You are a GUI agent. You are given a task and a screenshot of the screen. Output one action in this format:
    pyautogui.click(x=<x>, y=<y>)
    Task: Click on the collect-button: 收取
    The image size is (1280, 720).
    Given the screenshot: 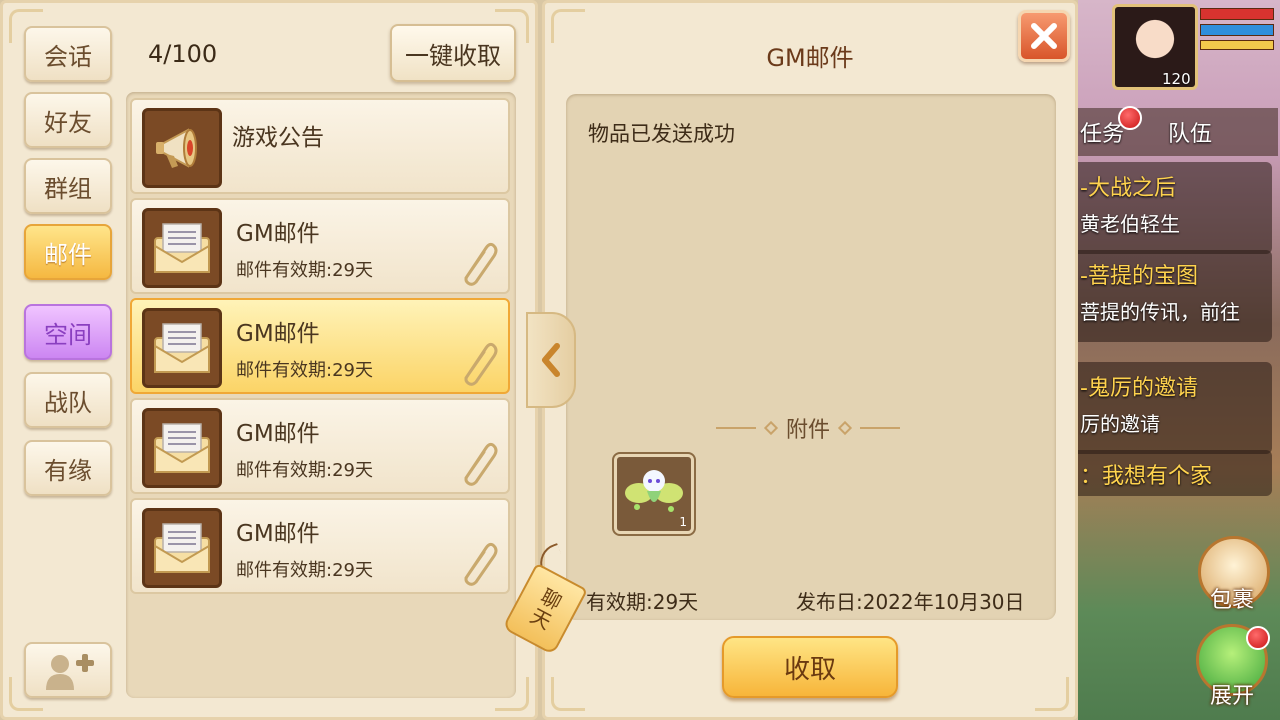 What is the action you would take?
    pyautogui.click(x=810, y=667)
    